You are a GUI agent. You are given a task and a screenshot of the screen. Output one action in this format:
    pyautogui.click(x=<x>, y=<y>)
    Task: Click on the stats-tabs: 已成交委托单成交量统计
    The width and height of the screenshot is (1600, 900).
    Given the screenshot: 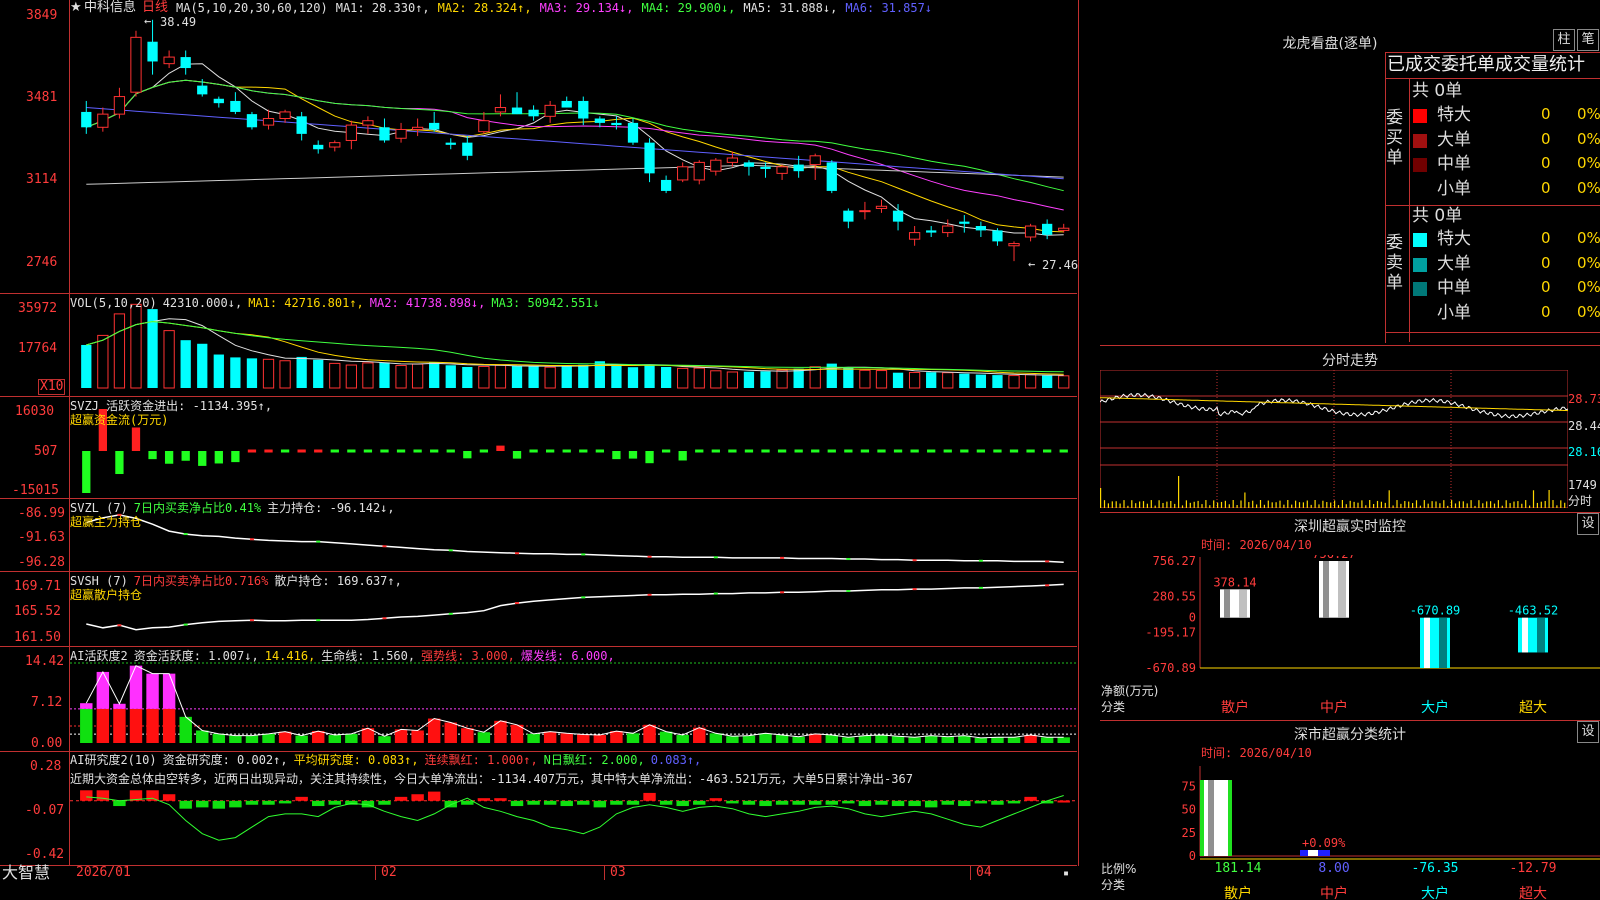 What is the action you would take?
    pyautogui.click(x=1493, y=65)
    